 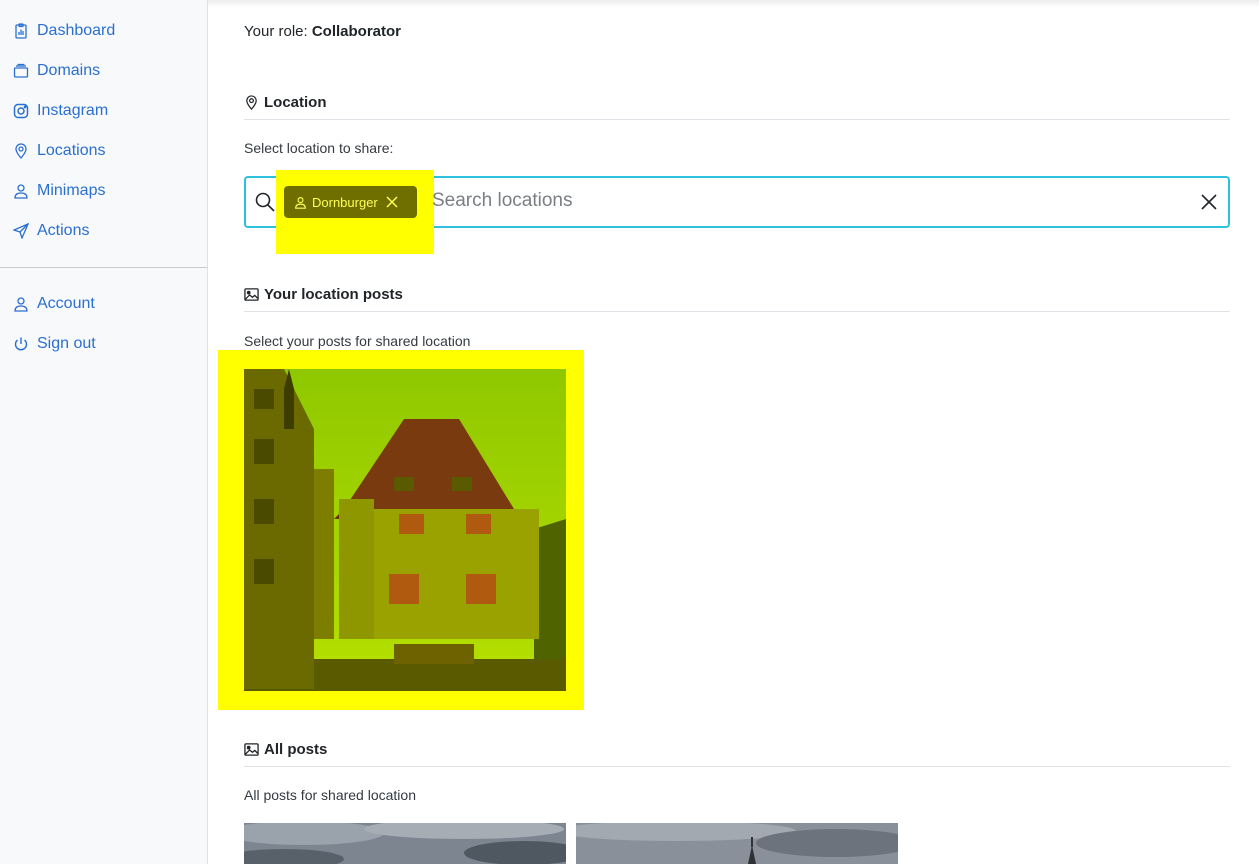 I want to click on search-input, so click(x=782, y=201).